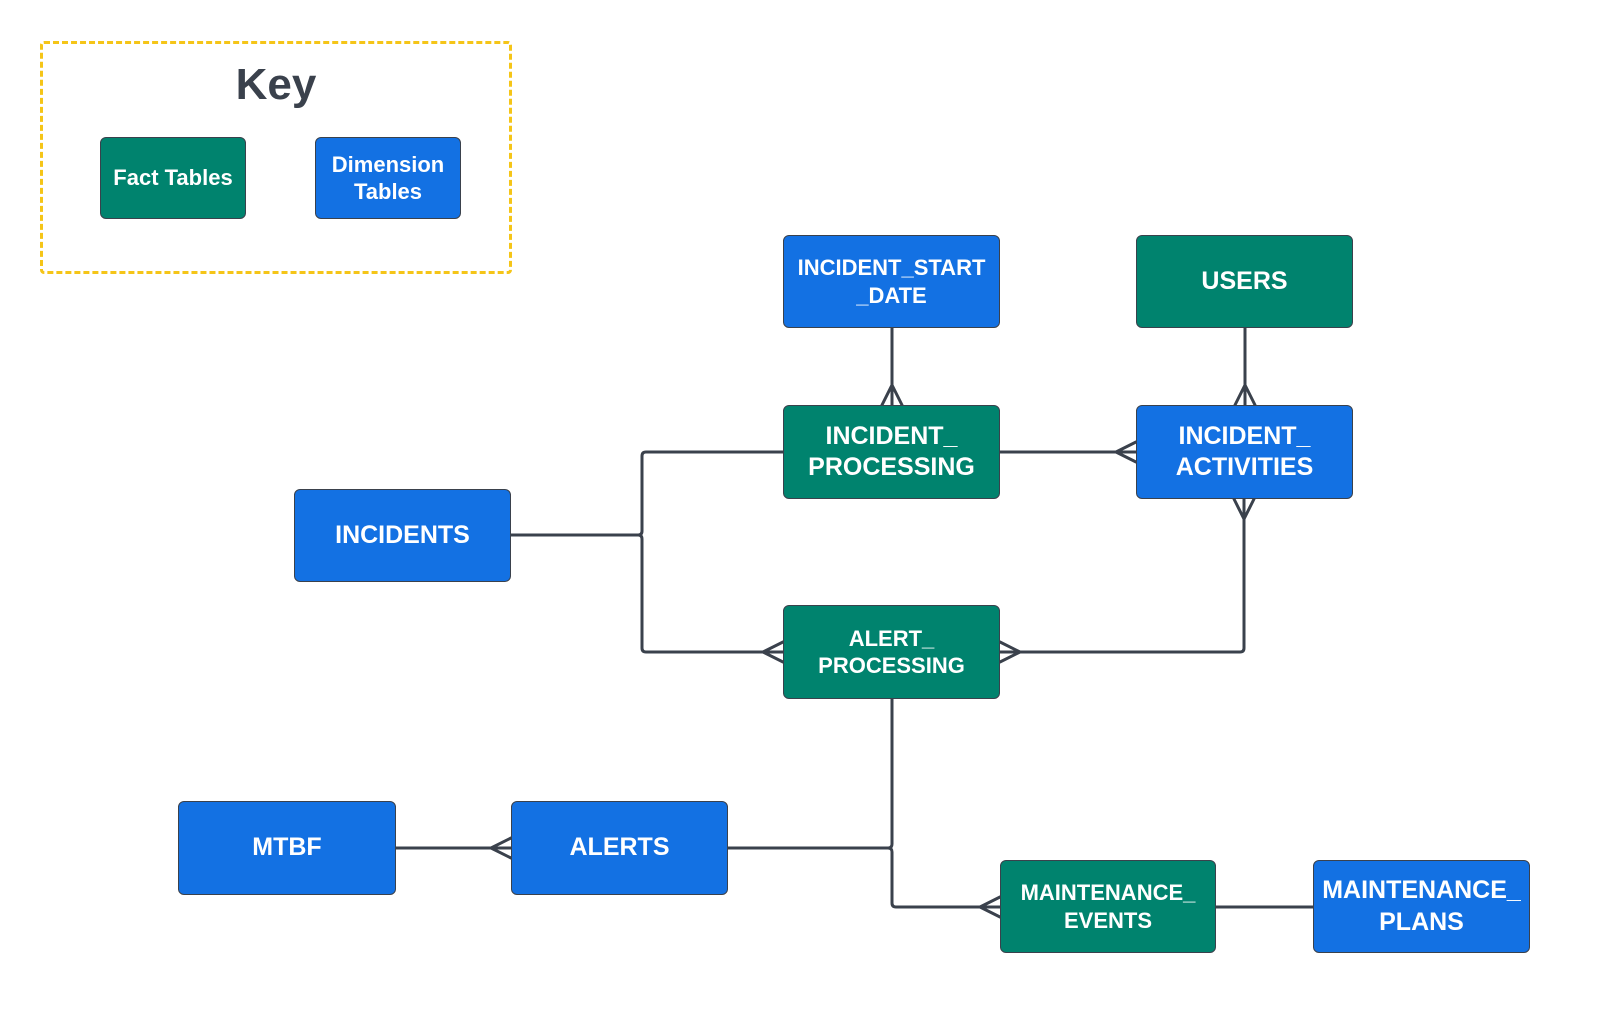  Describe the element at coordinates (891, 452) in the screenshot. I see `node-incident-processing: INCIDENT_ PROCESSING` at that location.